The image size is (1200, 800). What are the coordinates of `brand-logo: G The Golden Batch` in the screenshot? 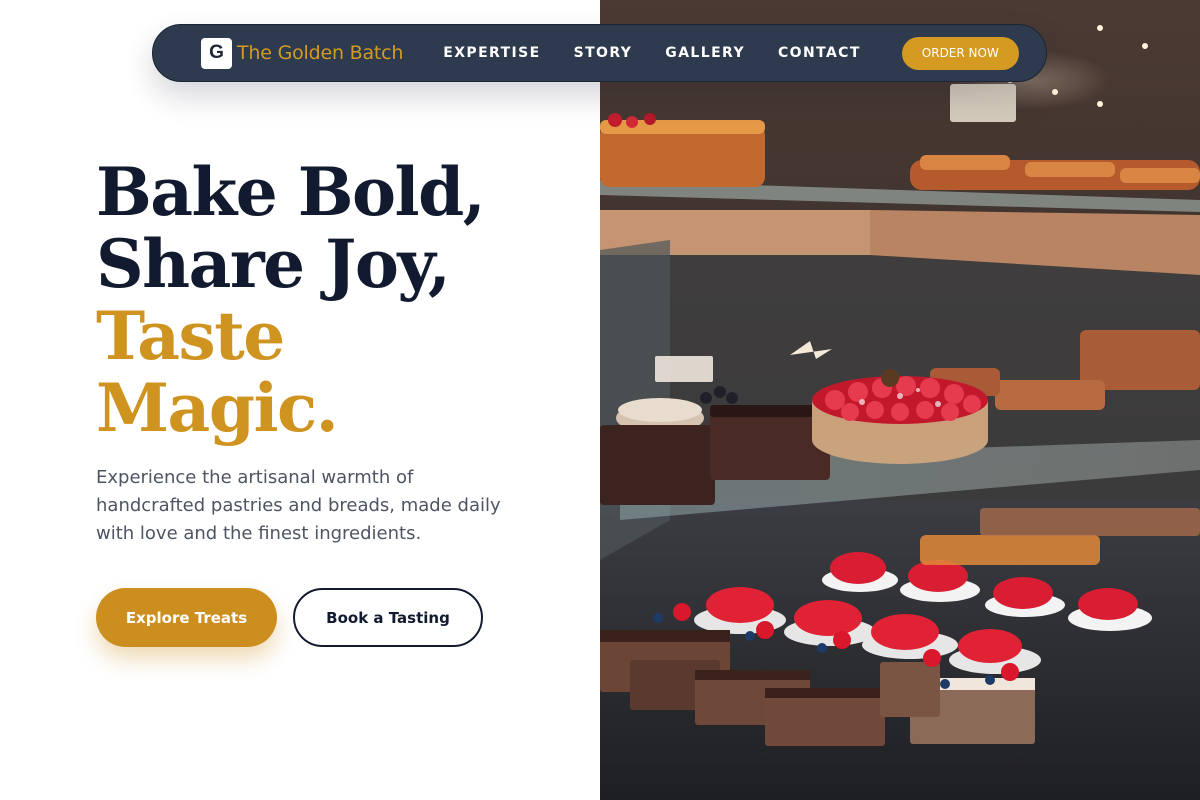 It's located at (302, 53).